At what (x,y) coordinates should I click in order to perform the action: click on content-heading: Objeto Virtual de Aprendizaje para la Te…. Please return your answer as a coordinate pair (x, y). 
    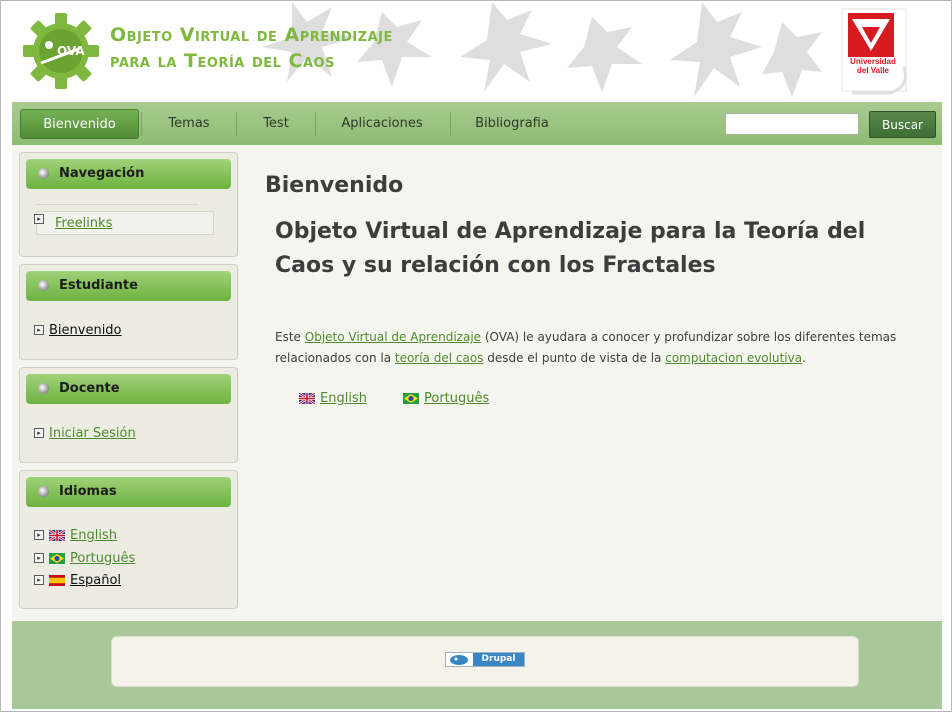
    Looking at the image, I should click on (570, 248).